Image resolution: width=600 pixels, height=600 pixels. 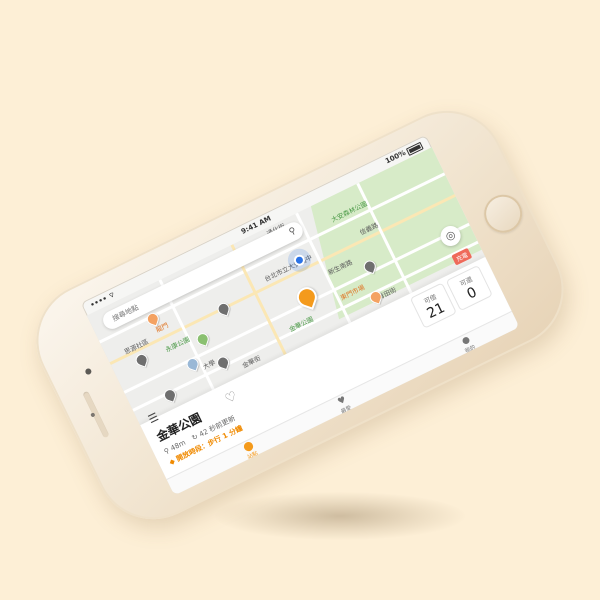 I want to click on map-label: 金華公園, so click(x=301, y=324).